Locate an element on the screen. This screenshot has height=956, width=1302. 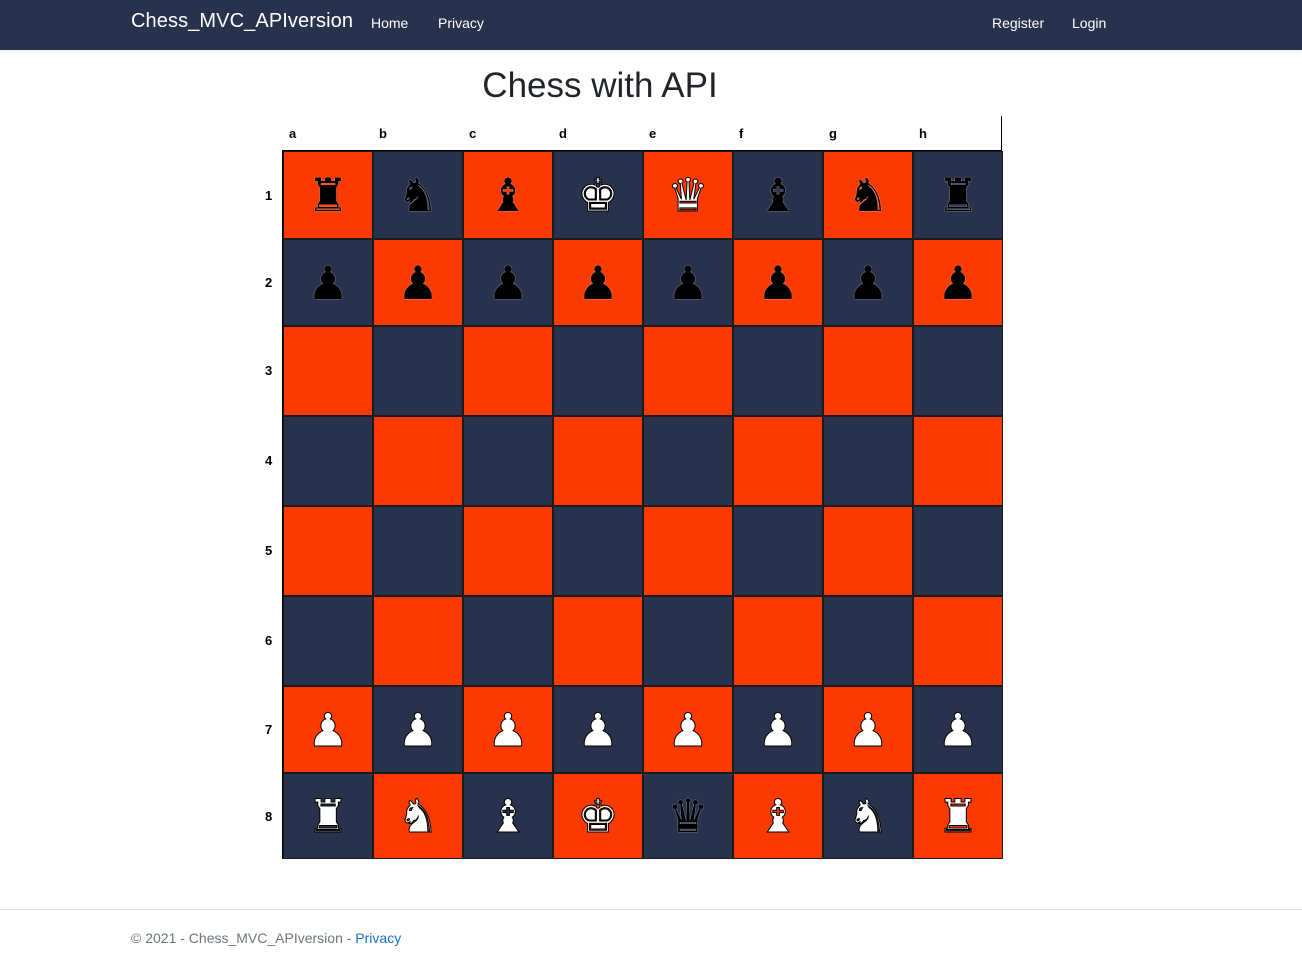
square-d2: ♟ is located at coordinates (598, 282).